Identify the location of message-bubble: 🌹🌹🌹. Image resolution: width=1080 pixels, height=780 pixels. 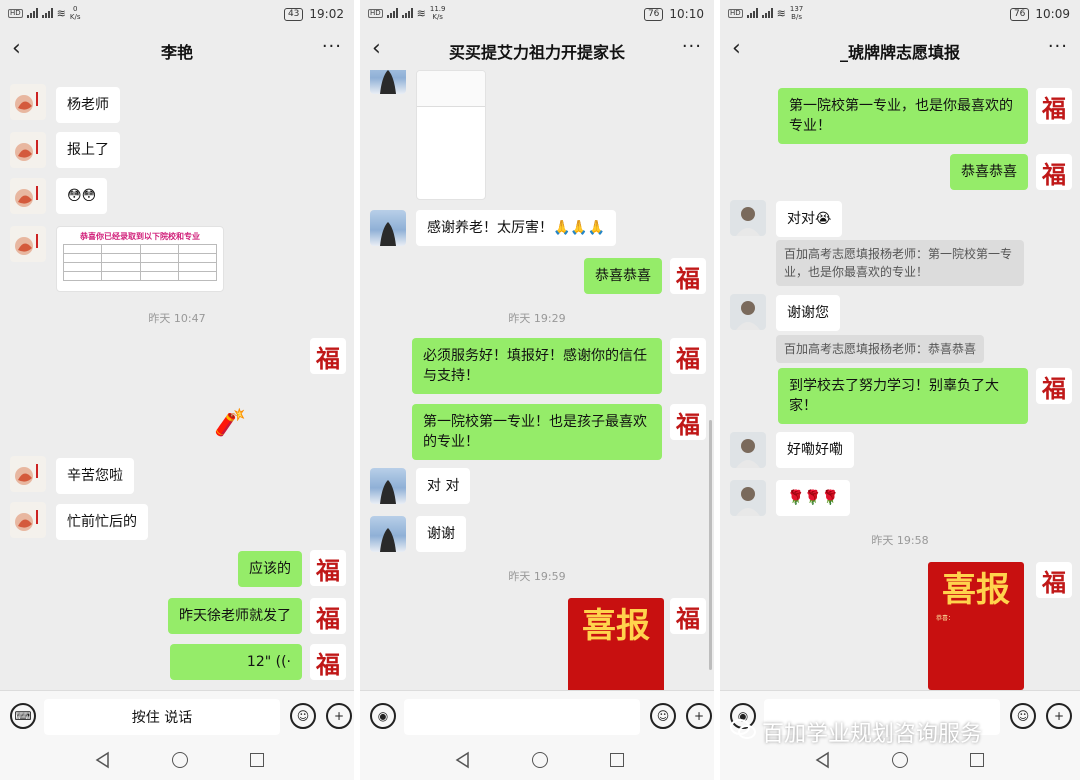
(813, 498).